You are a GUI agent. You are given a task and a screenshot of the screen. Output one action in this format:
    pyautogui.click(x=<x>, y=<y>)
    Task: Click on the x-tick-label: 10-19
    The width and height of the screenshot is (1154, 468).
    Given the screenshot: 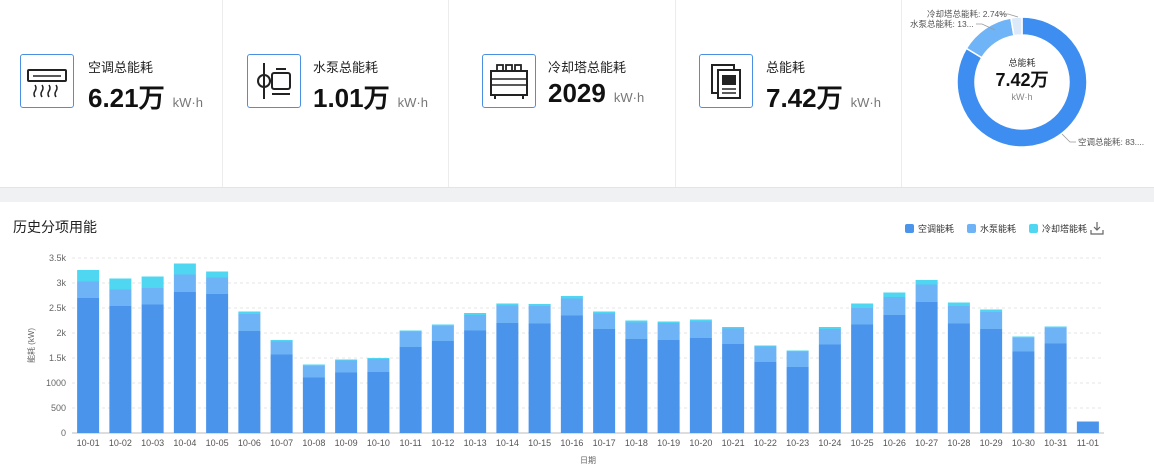 What is the action you would take?
    pyautogui.click(x=668, y=443)
    